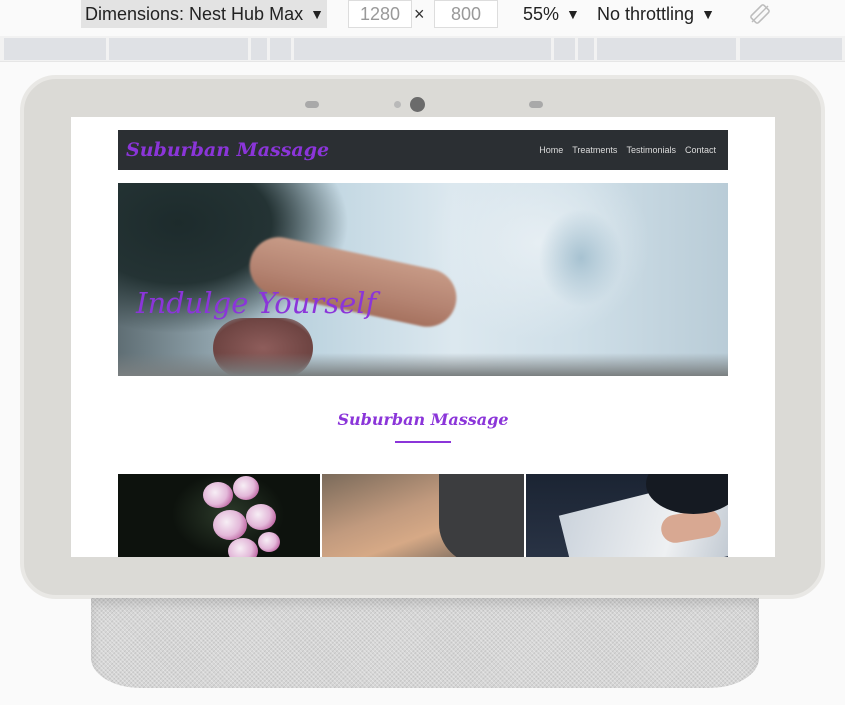 This screenshot has height=705, width=845. Describe the element at coordinates (646, 13) in the screenshot. I see `throttling-label: No throttling` at that location.